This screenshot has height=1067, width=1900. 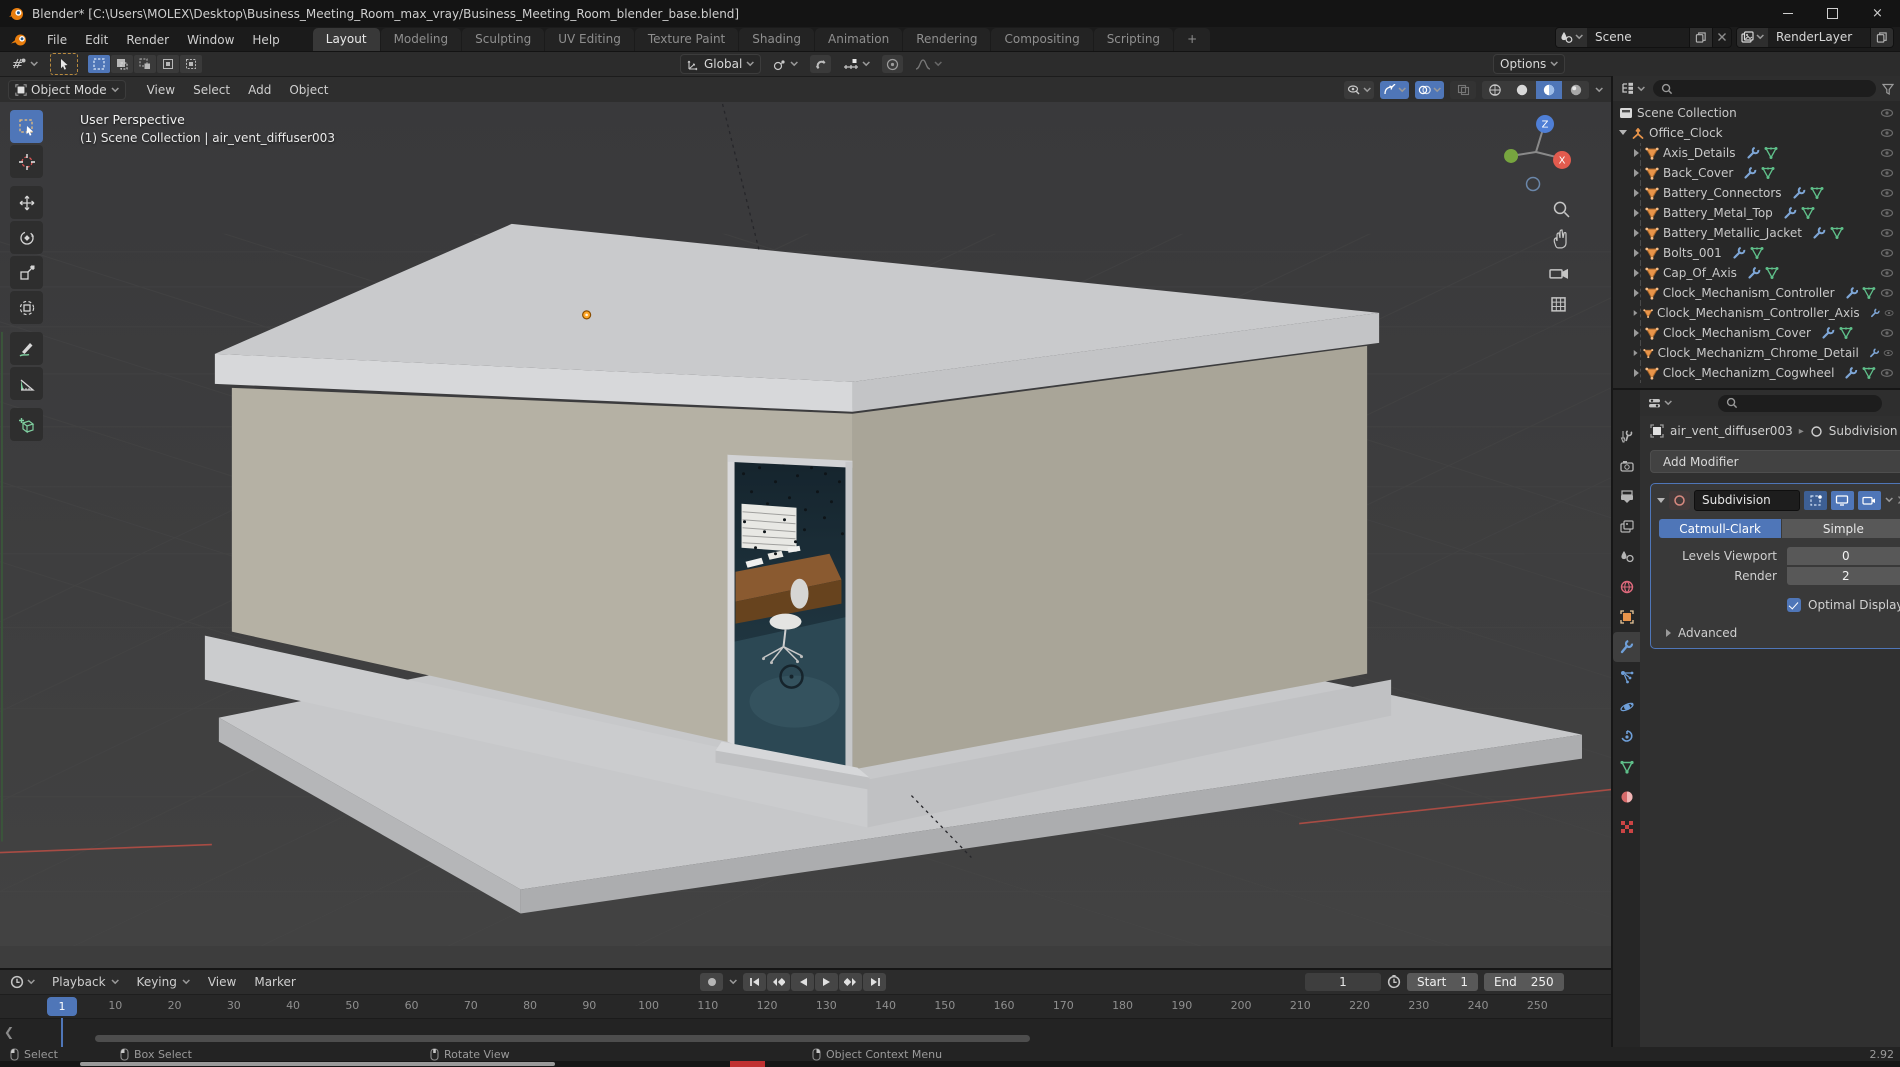 I want to click on pivot-point-dropdown, so click(x=785, y=64).